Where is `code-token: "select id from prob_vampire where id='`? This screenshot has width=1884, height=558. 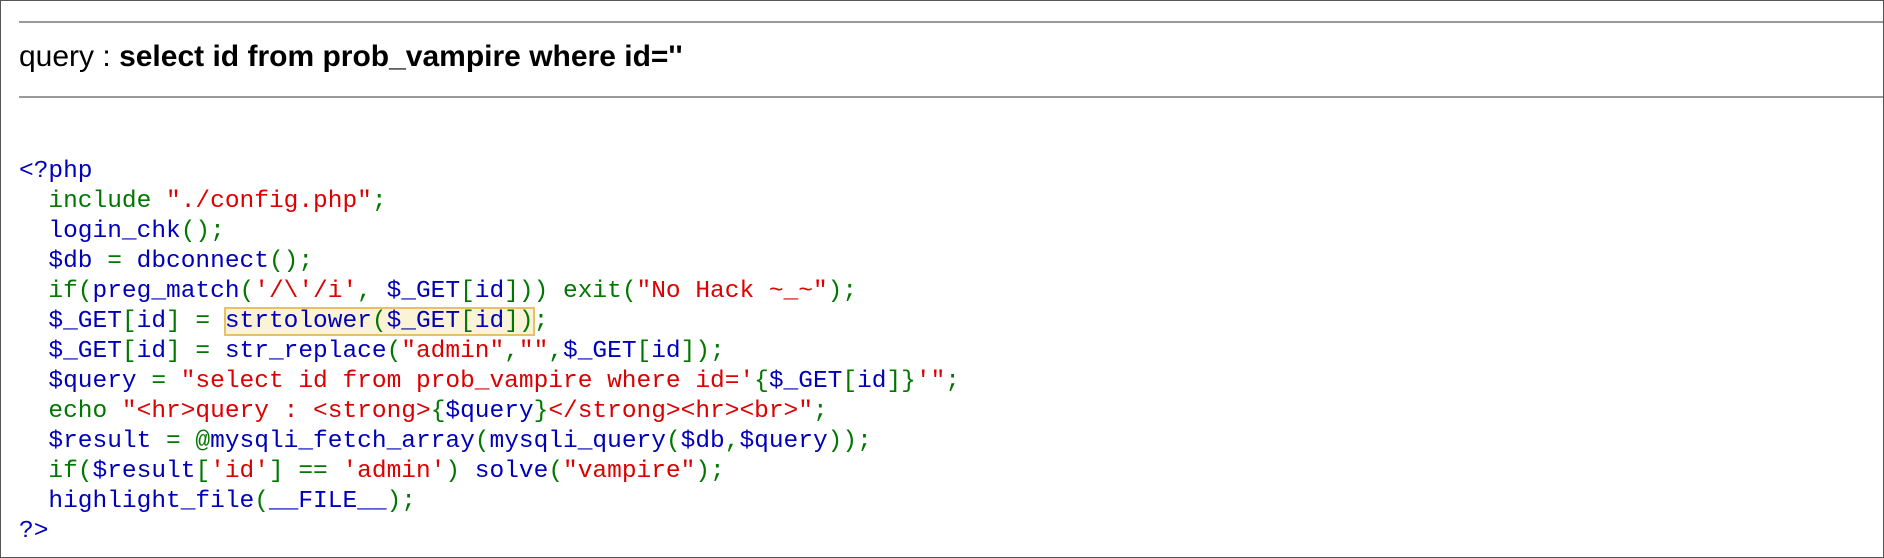 code-token: "select id from prob_vampire where id=' is located at coordinates (467, 381).